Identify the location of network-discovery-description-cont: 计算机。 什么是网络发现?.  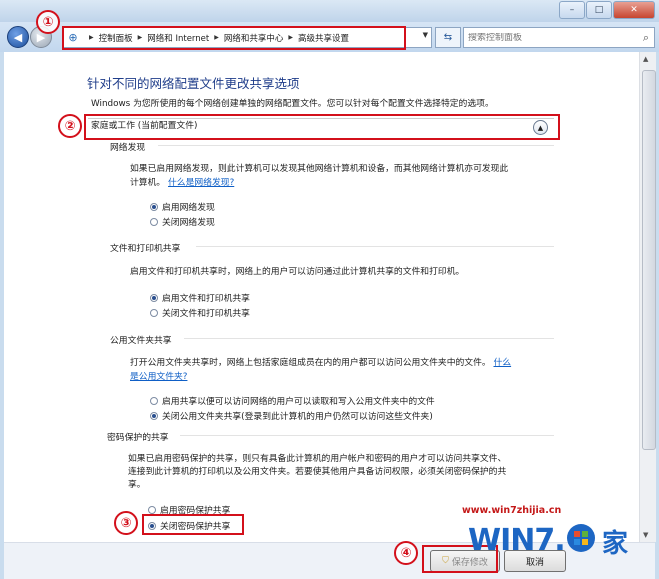
(182, 183).